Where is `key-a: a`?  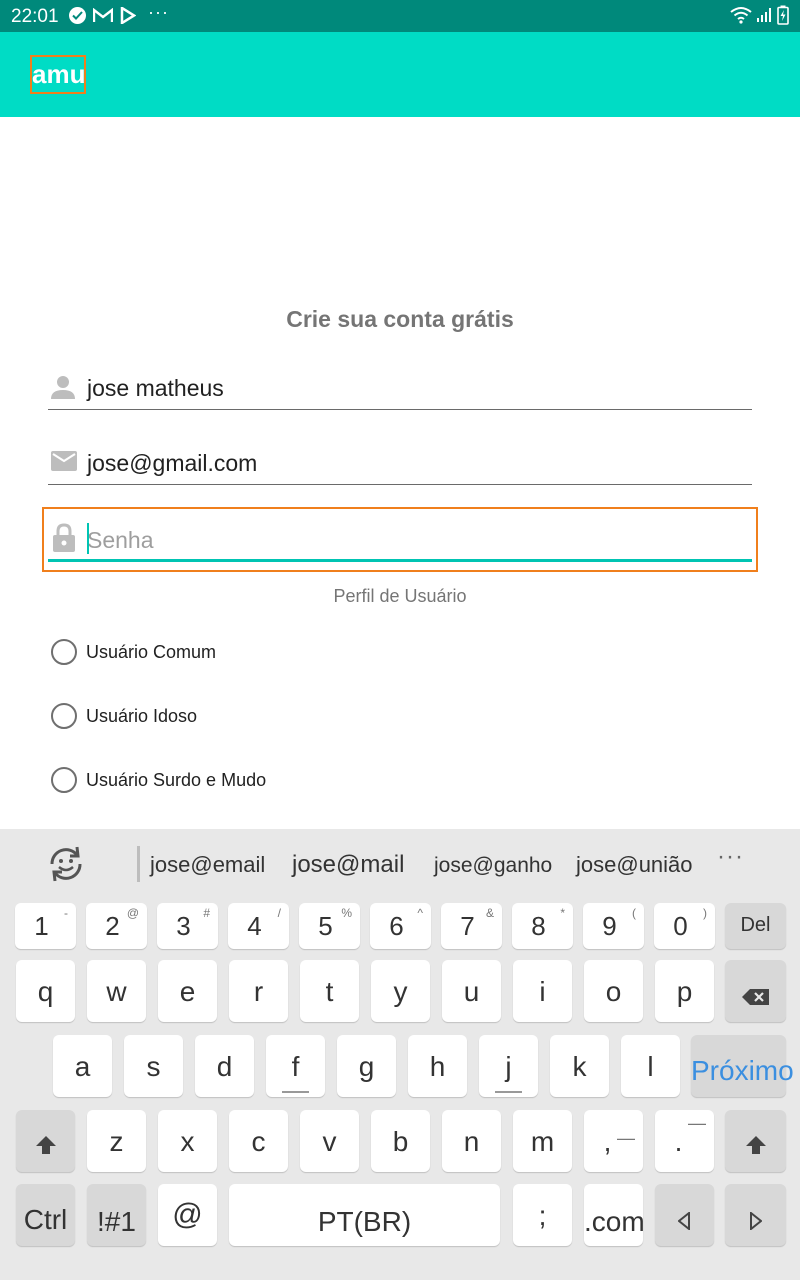 key-a: a is located at coordinates (82, 1066).